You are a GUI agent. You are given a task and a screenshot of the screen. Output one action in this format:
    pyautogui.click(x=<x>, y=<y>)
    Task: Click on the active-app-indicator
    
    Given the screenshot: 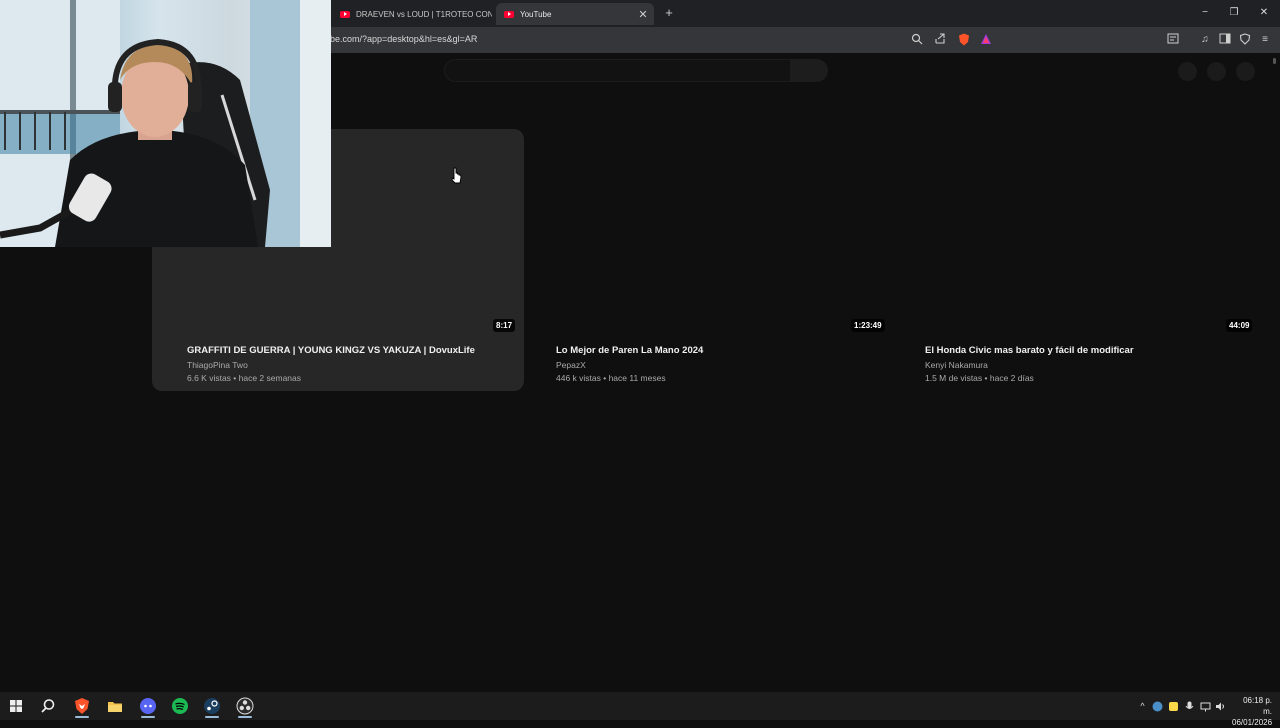 What is the action you would take?
    pyautogui.click(x=82, y=717)
    